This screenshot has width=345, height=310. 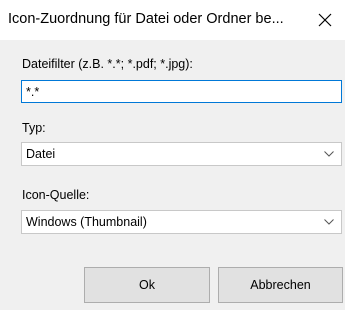 What do you see at coordinates (181, 222) in the screenshot?
I see `icon-source-select: Windows (Thumbnail)` at bounding box center [181, 222].